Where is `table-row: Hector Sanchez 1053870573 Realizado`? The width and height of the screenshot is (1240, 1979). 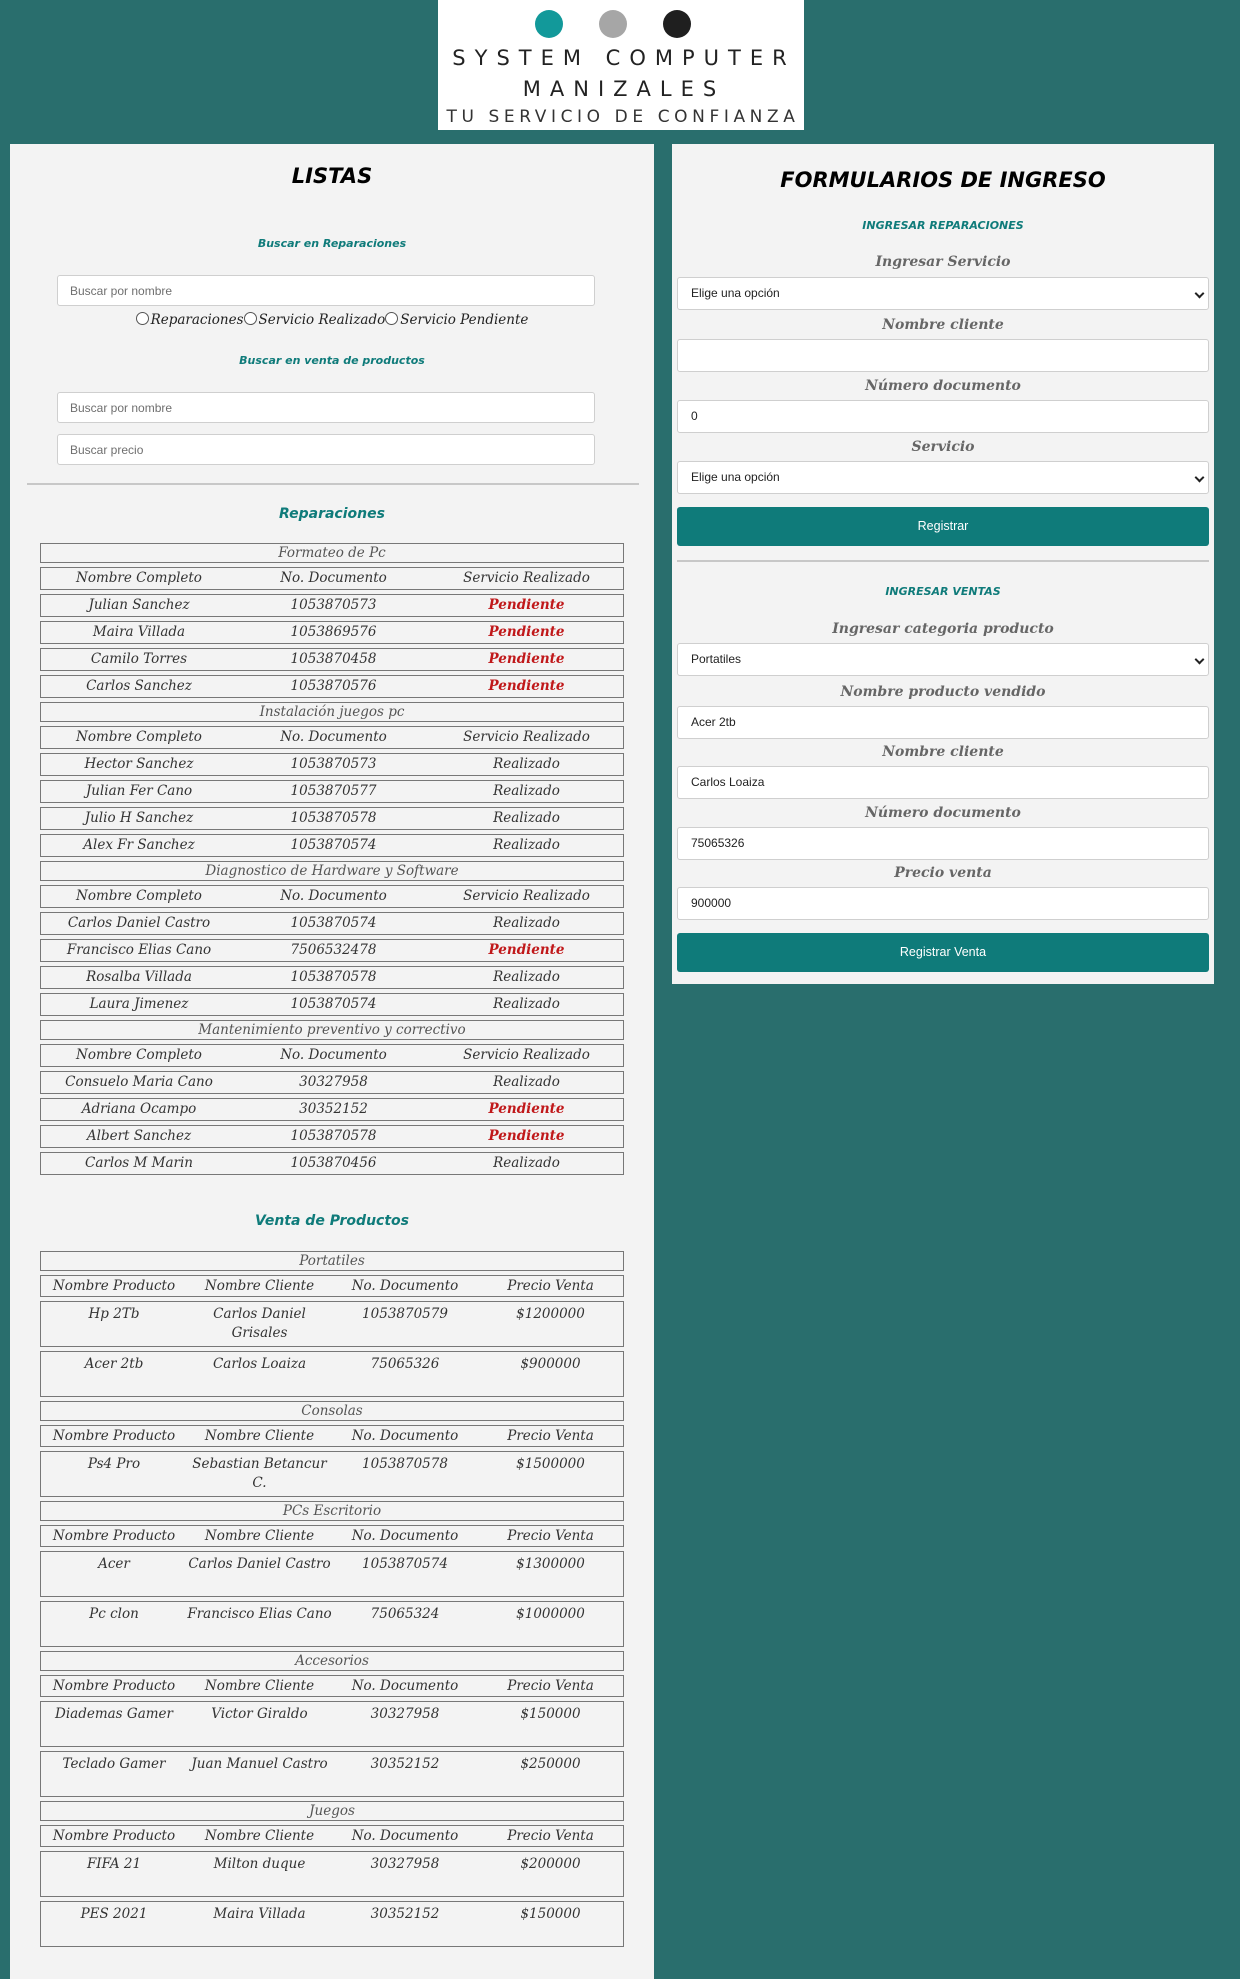 table-row: Hector Sanchez 1053870573 Realizado is located at coordinates (332, 764).